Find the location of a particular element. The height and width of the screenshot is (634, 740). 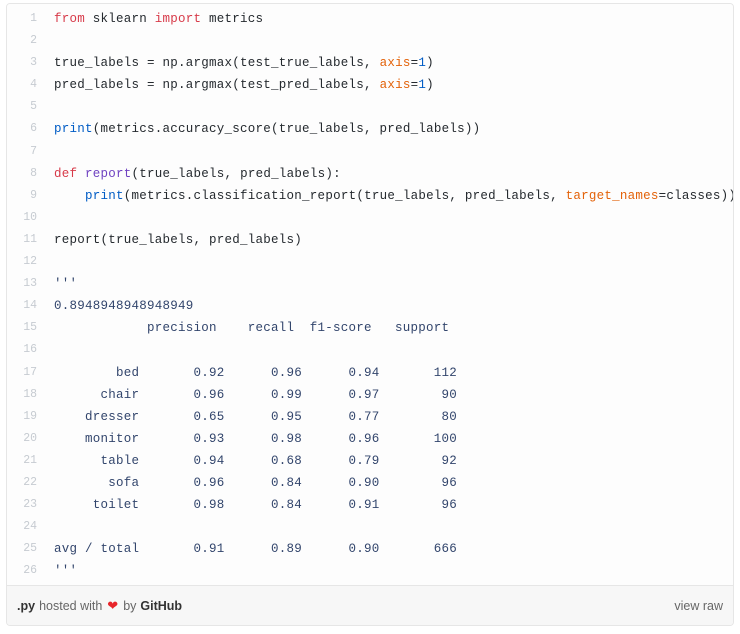

code-token: monitor 0.93 0.98 0.96 100 is located at coordinates (256, 438).